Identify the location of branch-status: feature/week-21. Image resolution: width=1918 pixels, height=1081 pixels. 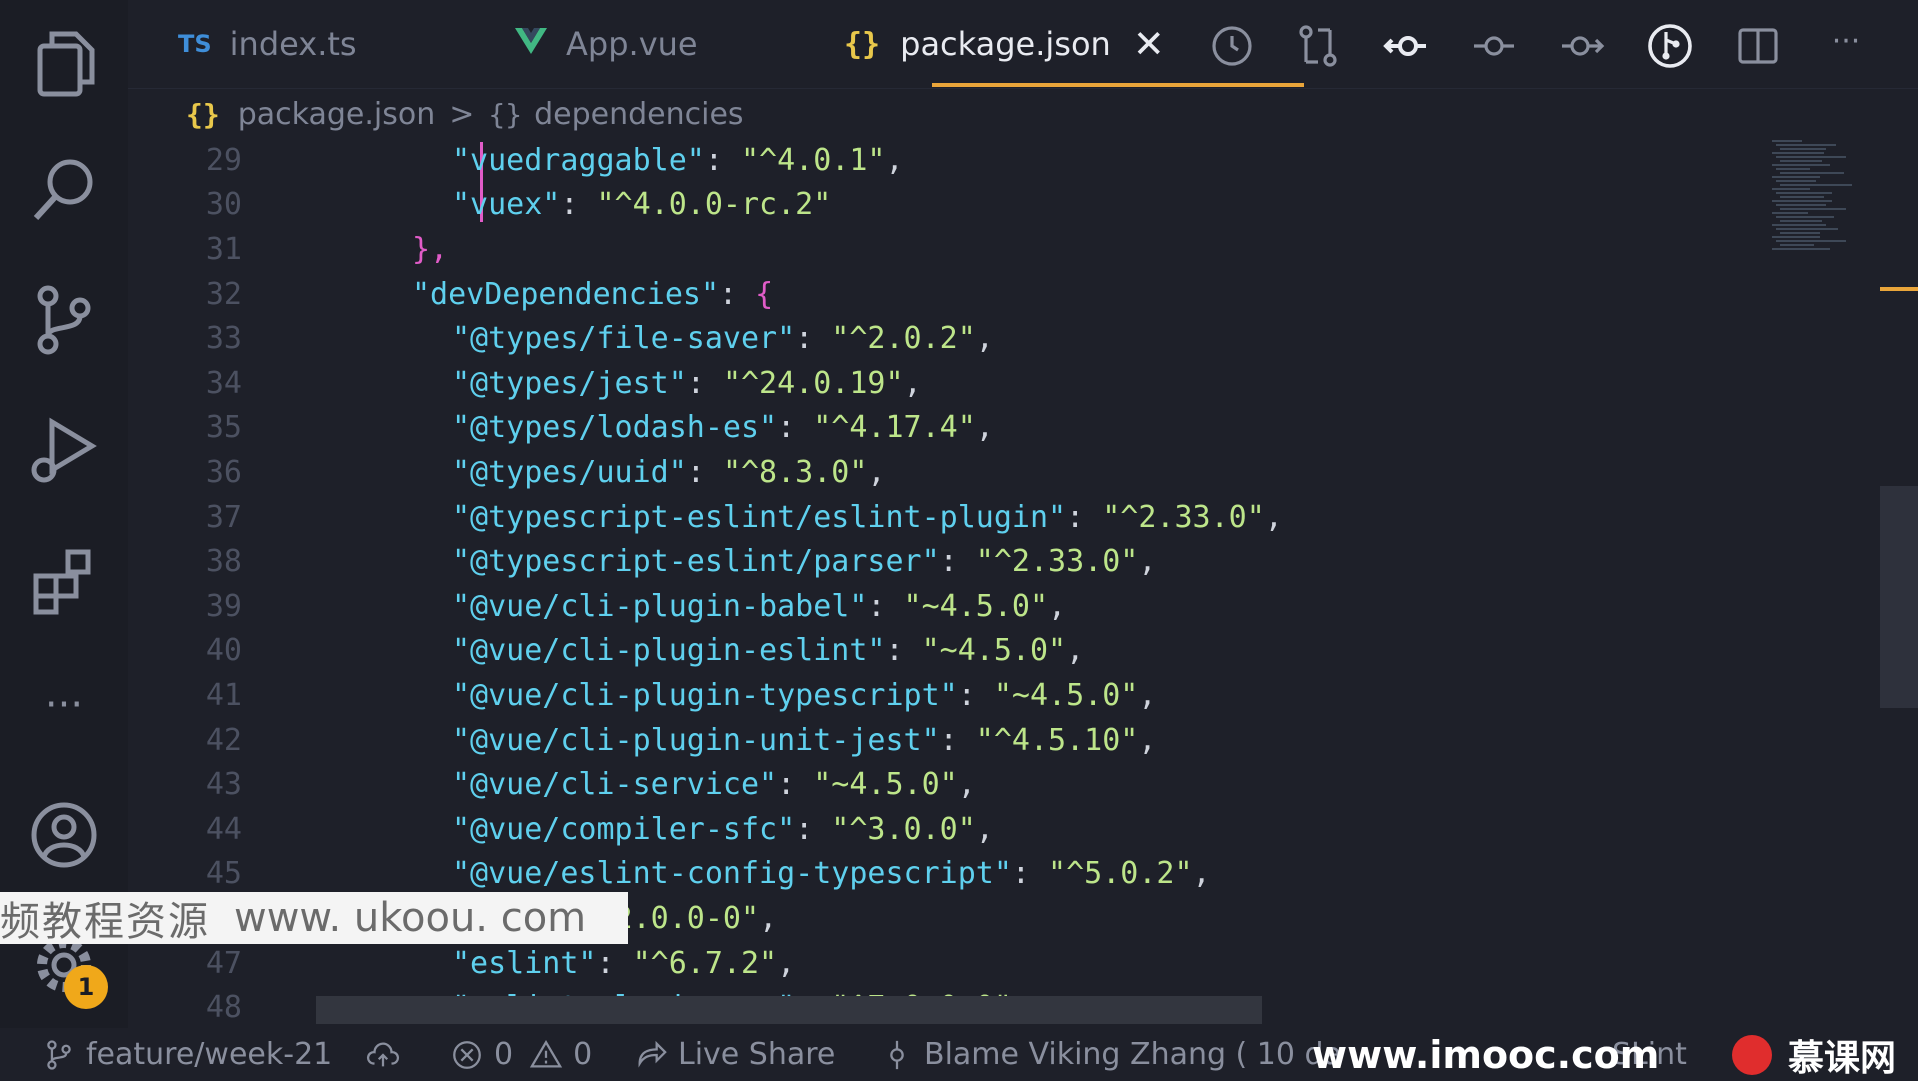
(187, 1054).